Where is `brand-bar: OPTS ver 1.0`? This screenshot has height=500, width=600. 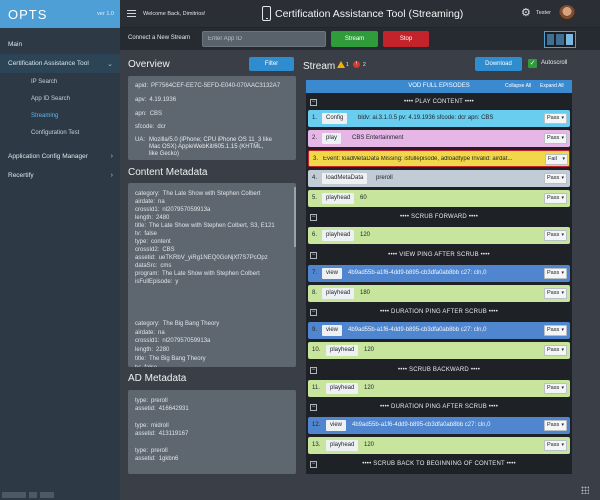
brand-bar: OPTS ver 1.0 is located at coordinates (60, 14).